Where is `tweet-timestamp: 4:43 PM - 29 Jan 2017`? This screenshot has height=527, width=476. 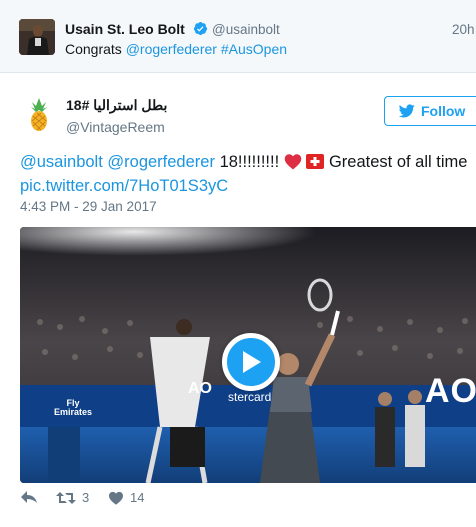
tweet-timestamp: 4:43 PM - 29 Jan 2017 is located at coordinates (88, 206).